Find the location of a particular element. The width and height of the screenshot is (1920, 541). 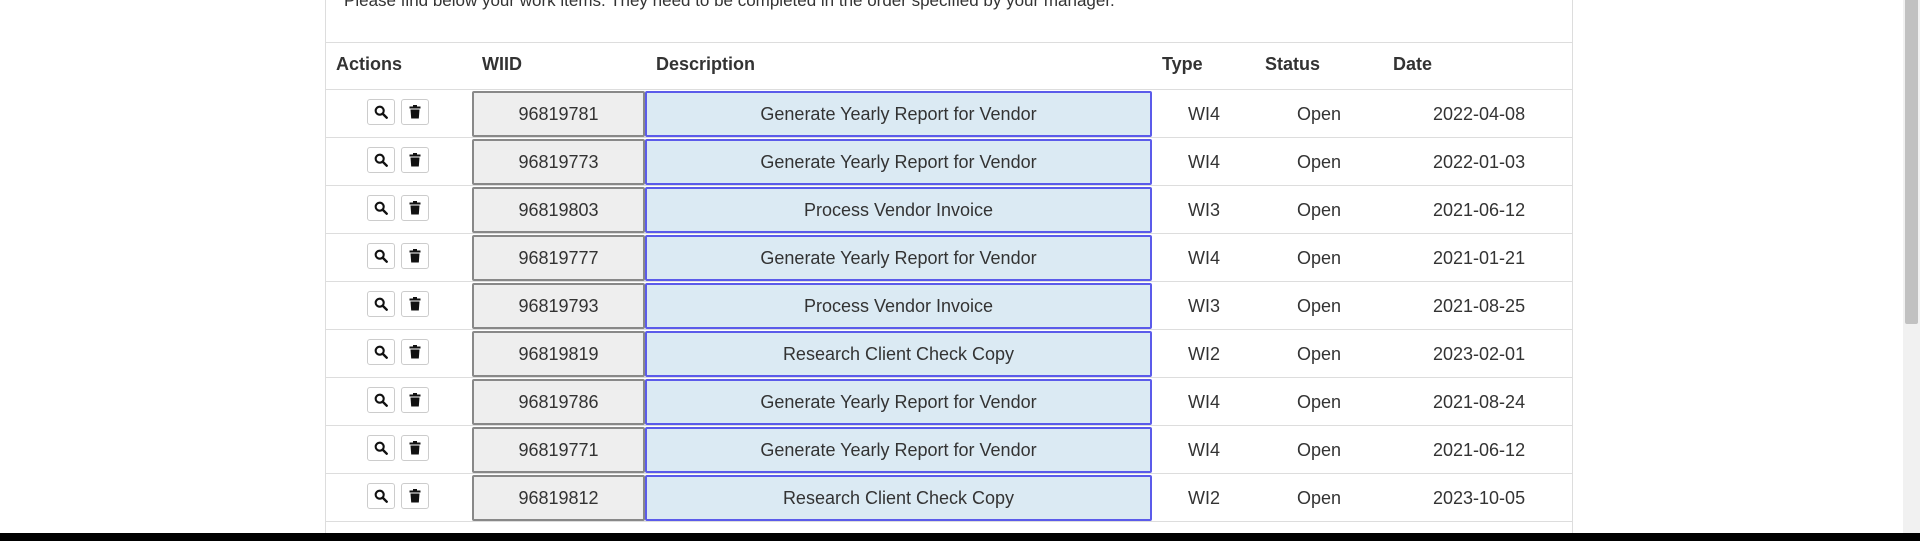

wiid-value: 96819781 is located at coordinates (558, 113).